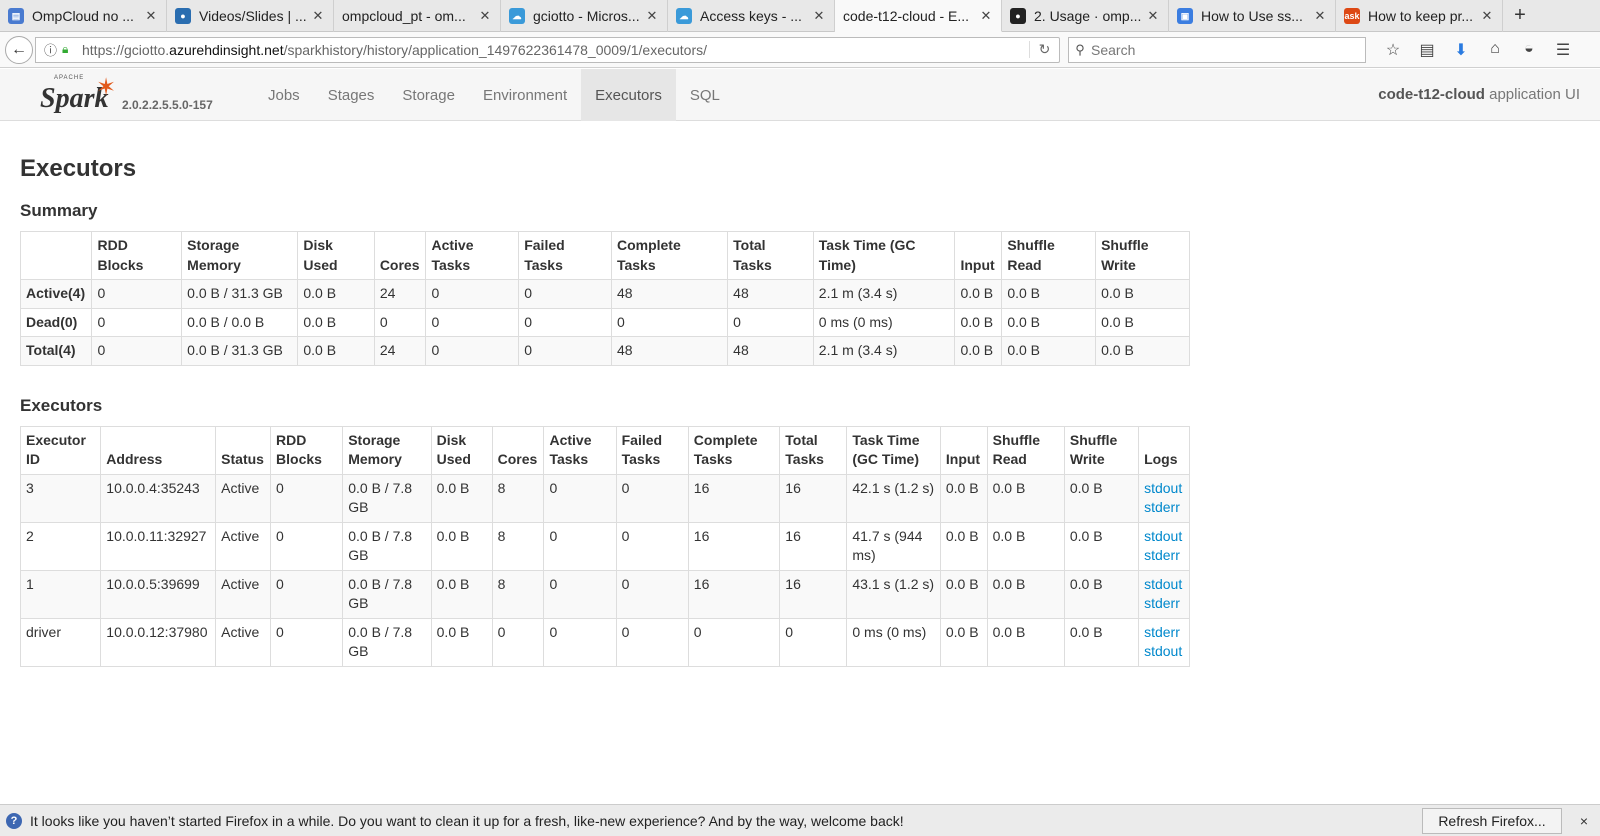  I want to click on summary-column-header, so click(56, 255).